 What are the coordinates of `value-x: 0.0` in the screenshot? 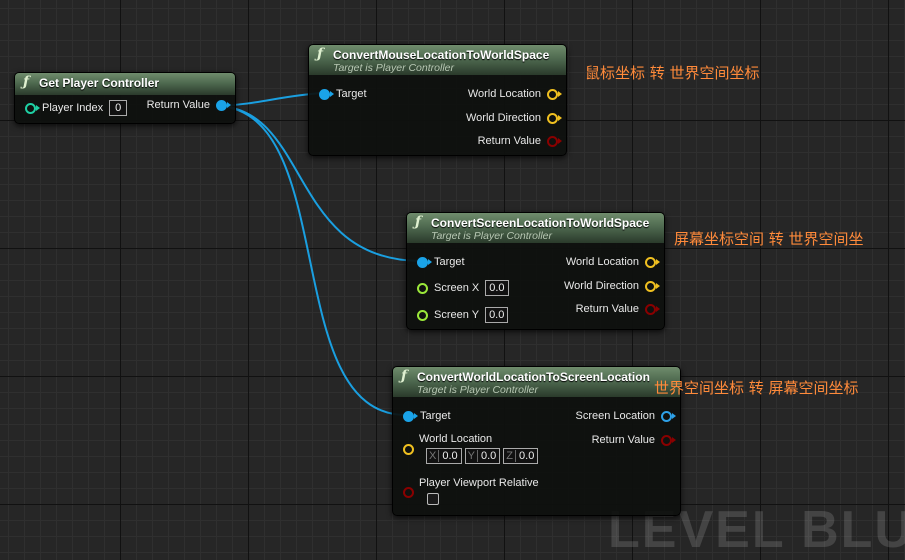 It's located at (450, 456).